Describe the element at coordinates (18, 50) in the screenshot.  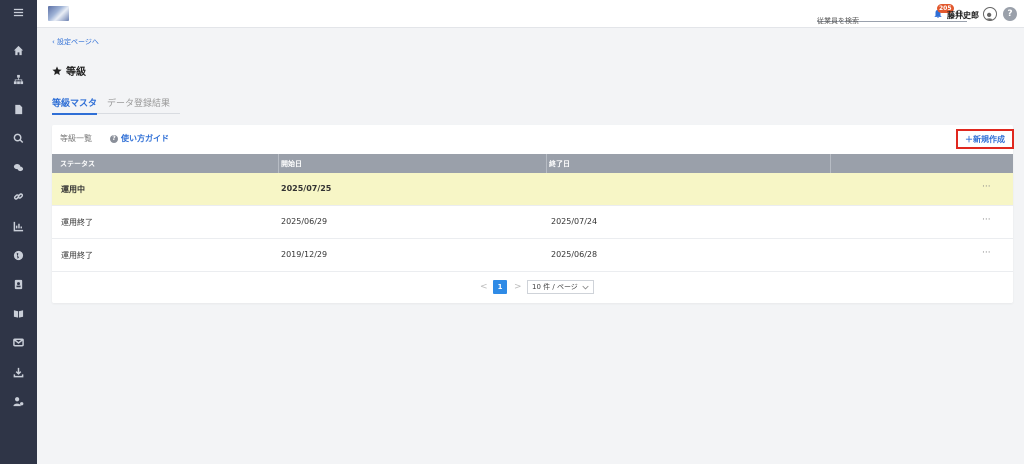
I see `home-icon` at that location.